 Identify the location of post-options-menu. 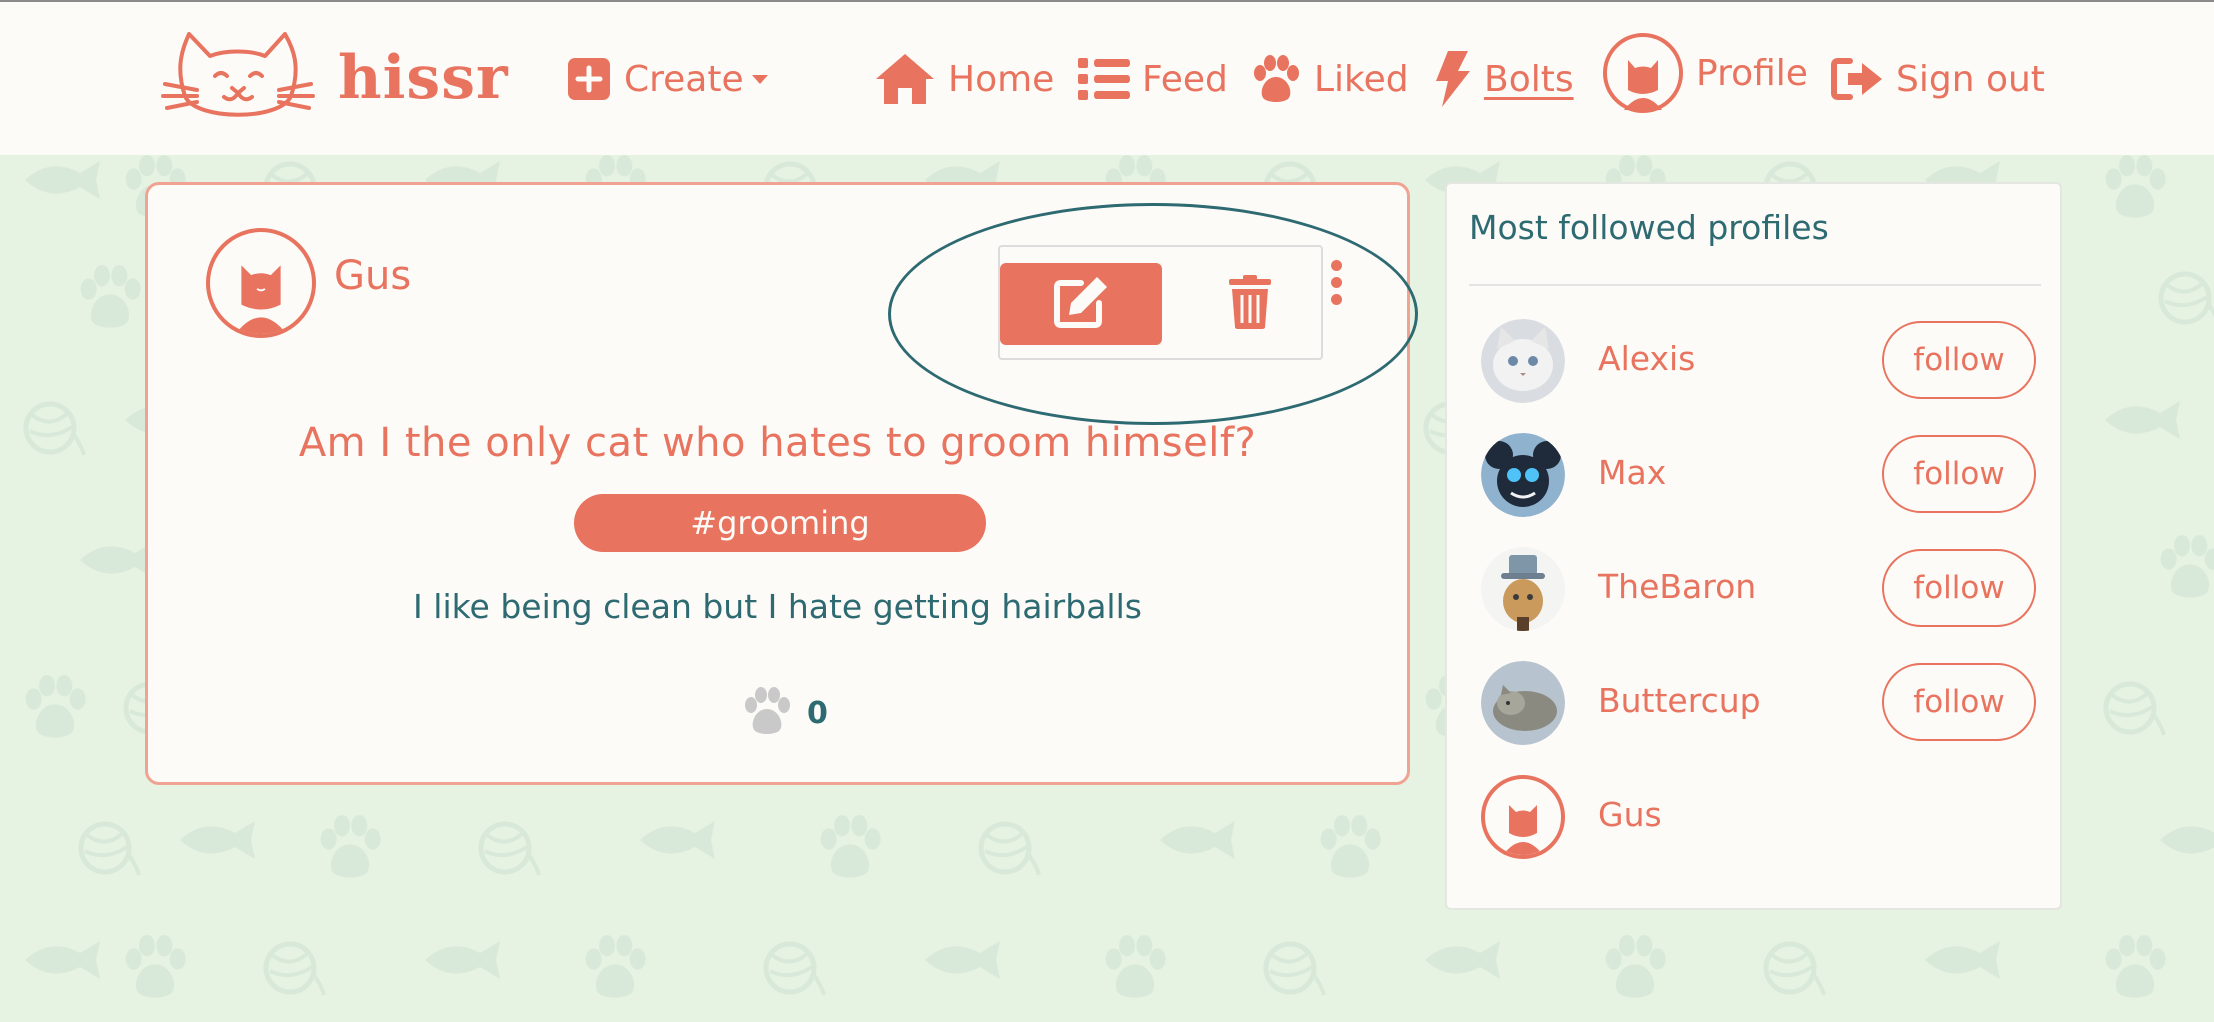
(1160, 302).